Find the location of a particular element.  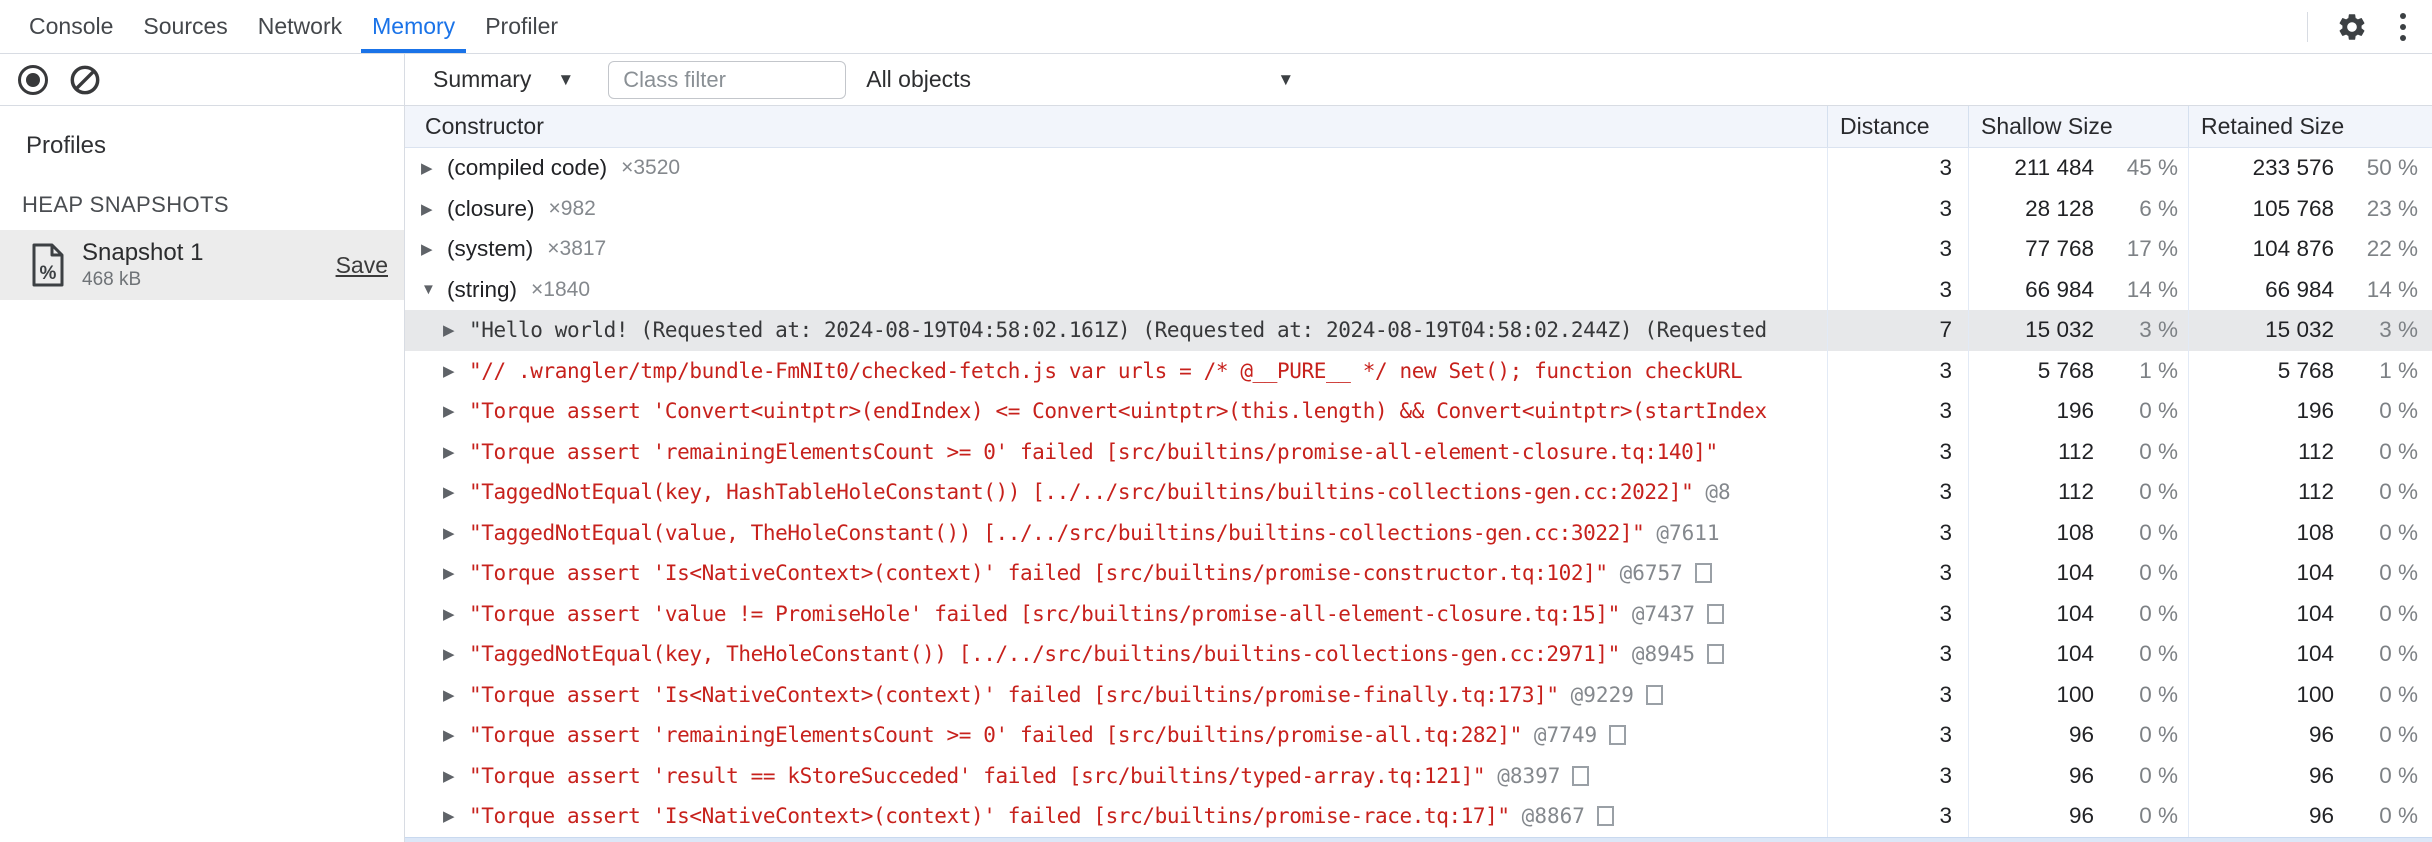

retained-size-value: 104 is located at coordinates (2315, 573).